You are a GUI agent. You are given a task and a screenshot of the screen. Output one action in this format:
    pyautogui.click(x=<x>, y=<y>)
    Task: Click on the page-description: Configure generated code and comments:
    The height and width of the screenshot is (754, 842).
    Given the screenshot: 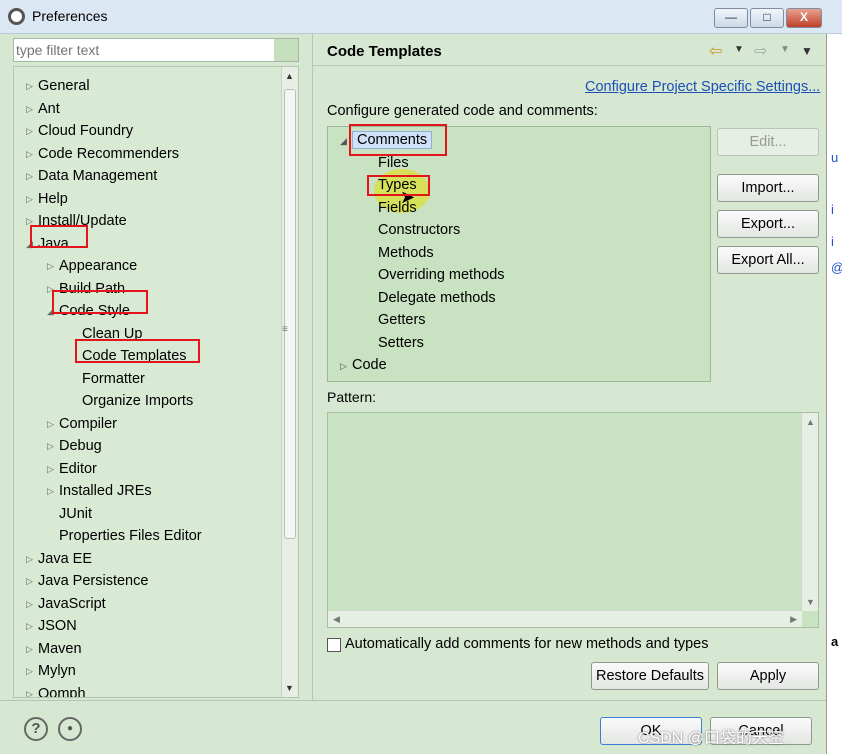 What is the action you would take?
    pyautogui.click(x=462, y=111)
    